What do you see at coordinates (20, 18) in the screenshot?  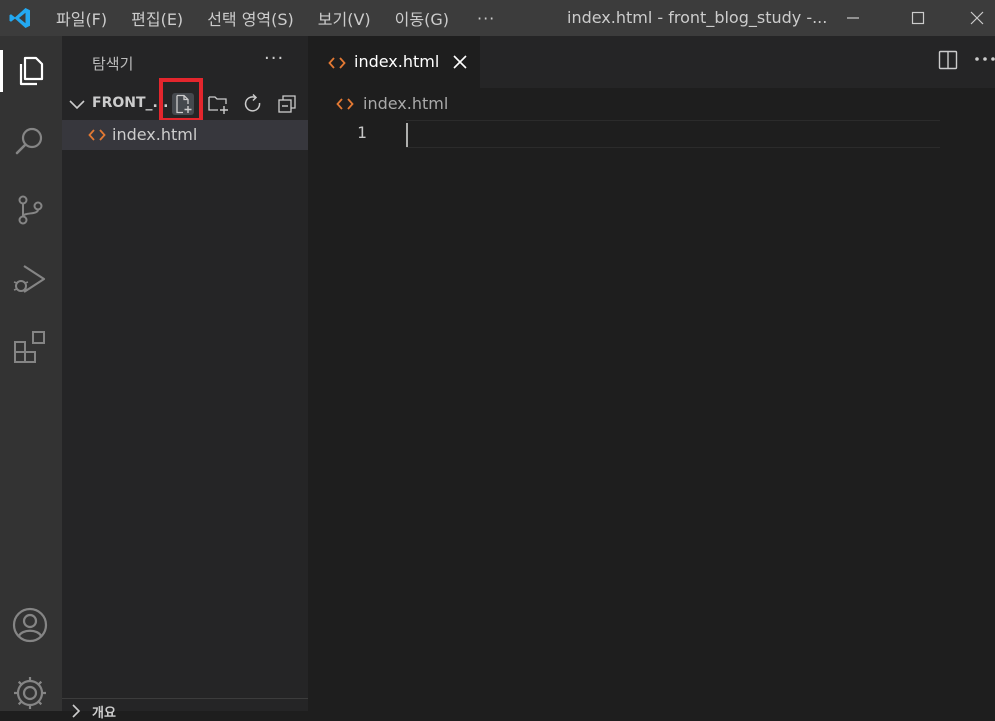 I see `vscode-logo-icon` at bounding box center [20, 18].